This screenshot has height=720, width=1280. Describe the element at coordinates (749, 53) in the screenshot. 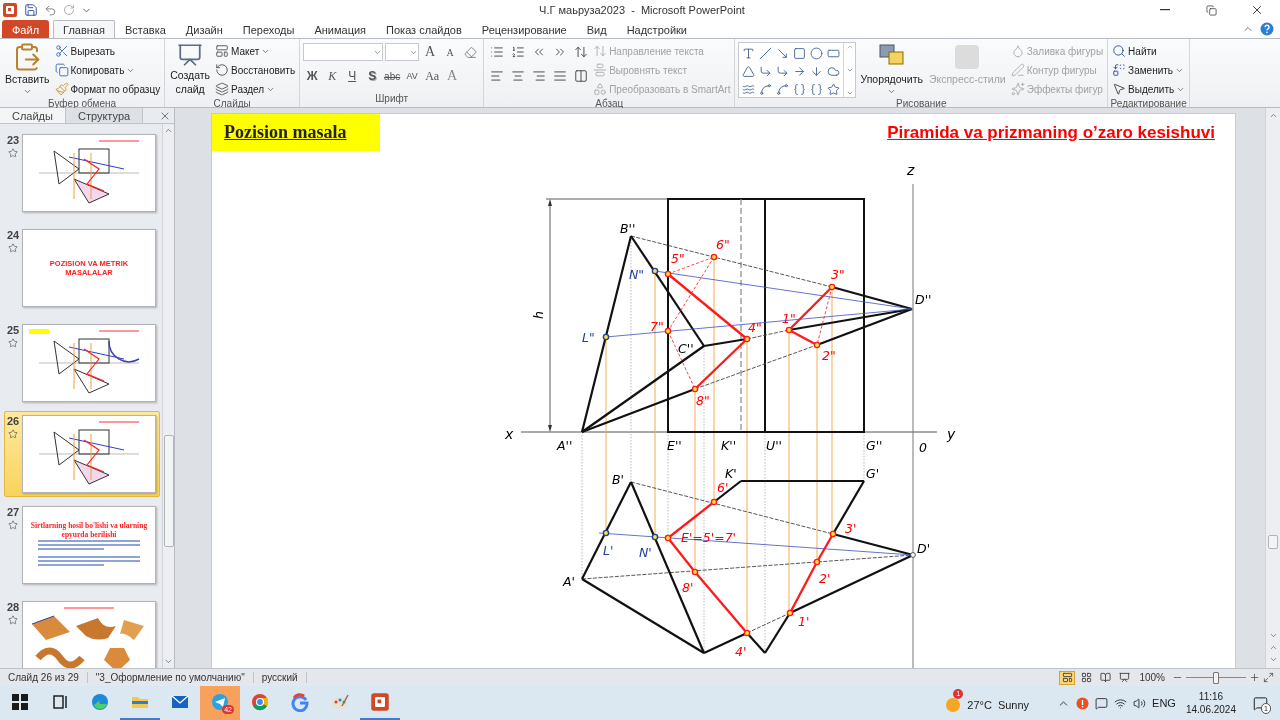

I see `text-box-icon` at that location.